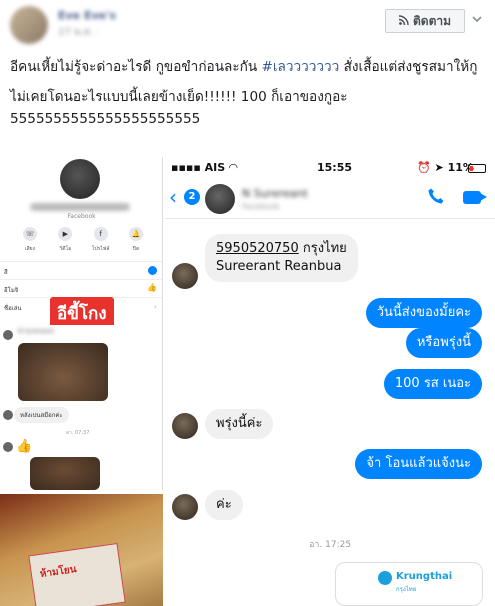 The height and width of the screenshot is (606, 495). What do you see at coordinates (83, 240) in the screenshot?
I see `profile-actions: ☏ เสียง ▶ วิดีโอ f โปรไฟล์ 🔔 ปิด` at bounding box center [83, 240].